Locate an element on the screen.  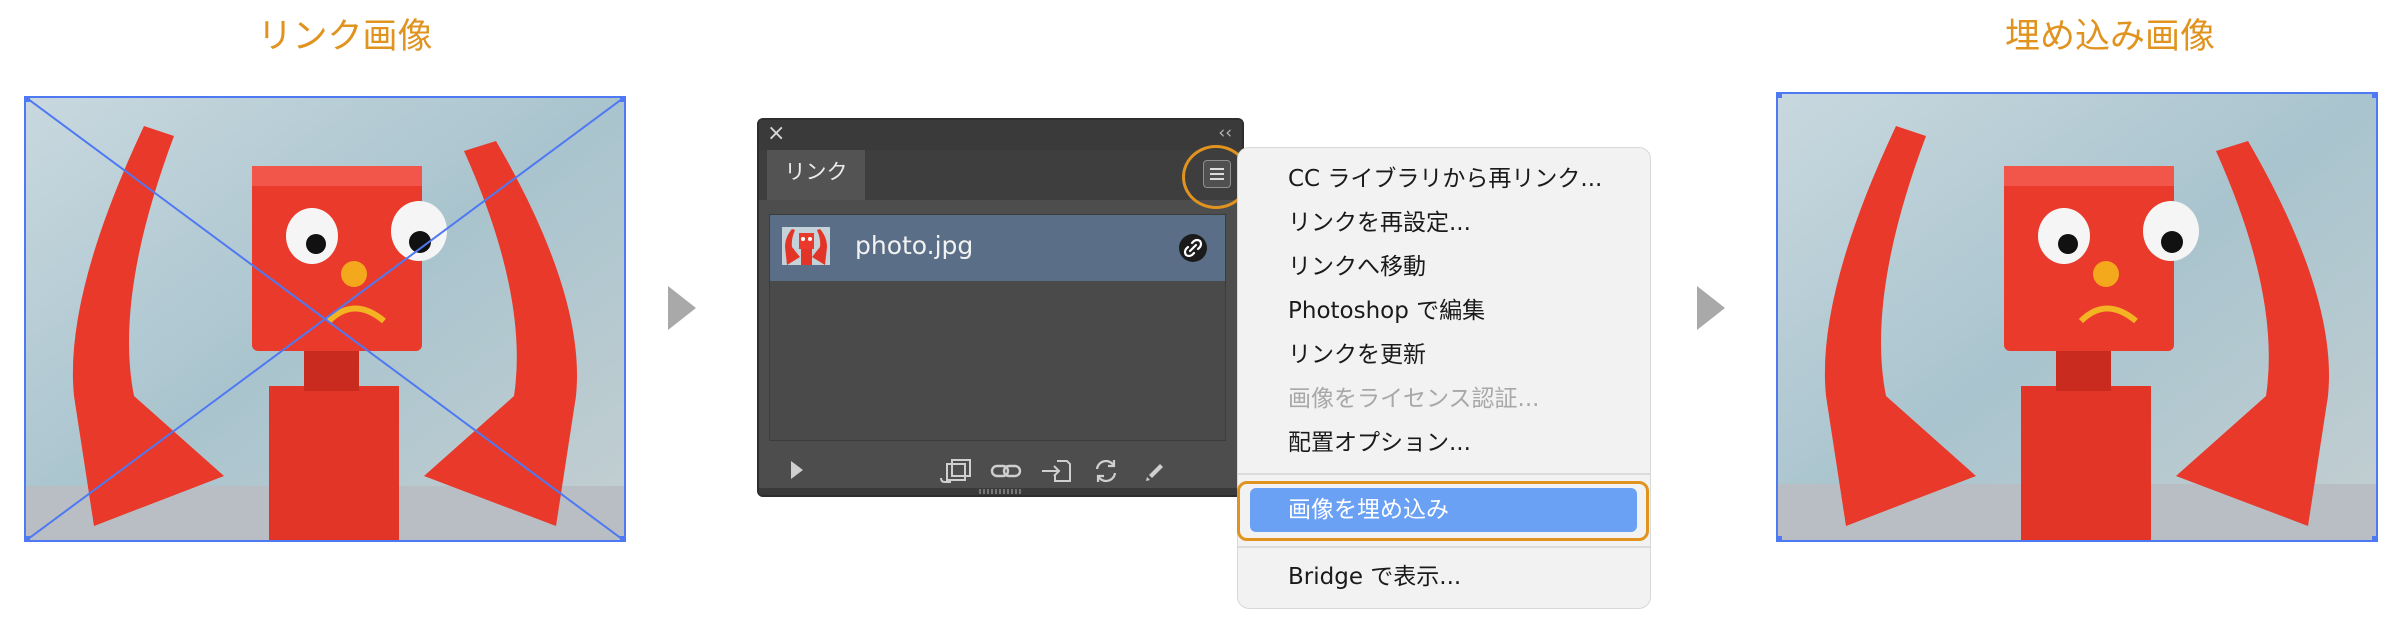
resize-grip is located at coordinates (1000, 491).